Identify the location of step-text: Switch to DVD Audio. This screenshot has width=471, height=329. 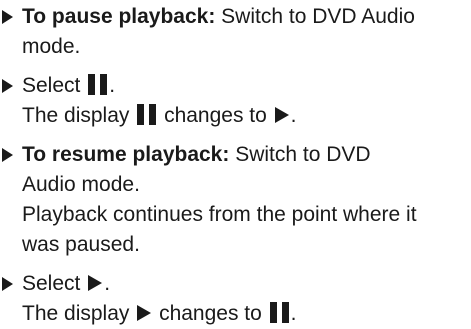
(315, 16).